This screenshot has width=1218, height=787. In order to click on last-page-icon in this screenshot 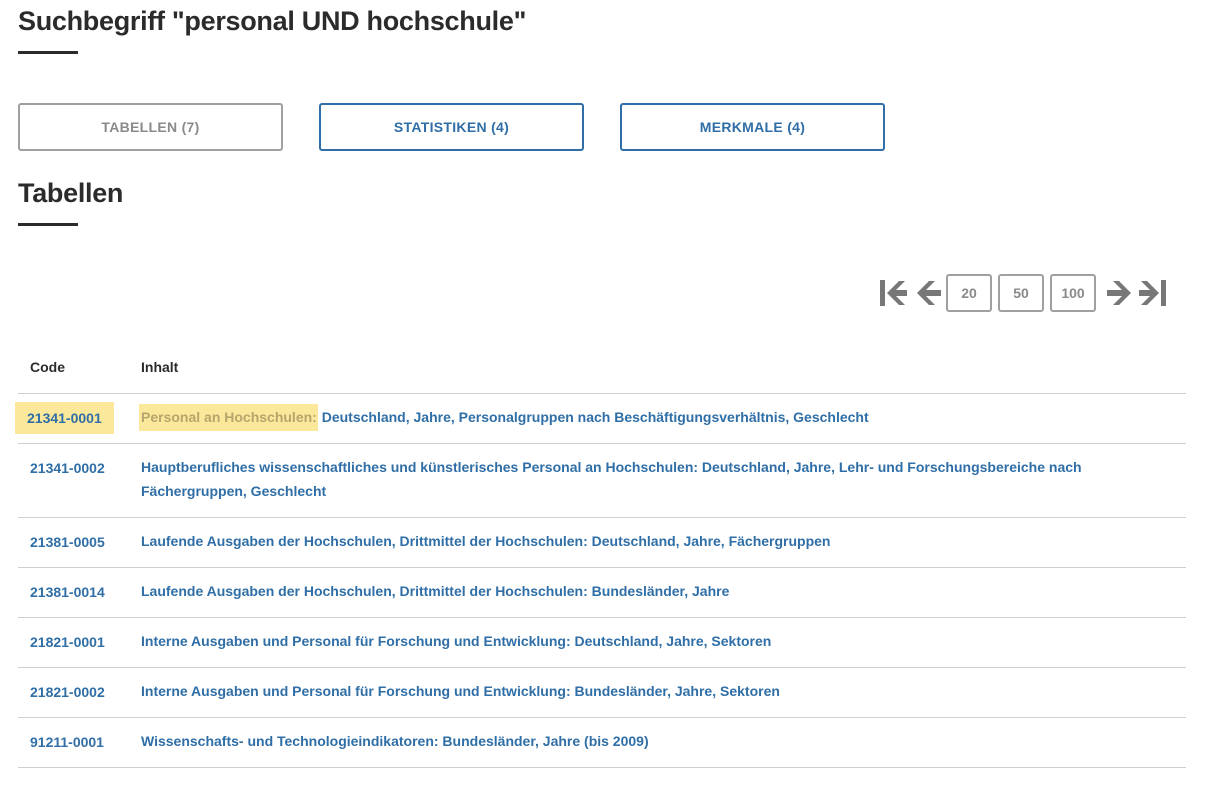, I will do `click(1154, 293)`.